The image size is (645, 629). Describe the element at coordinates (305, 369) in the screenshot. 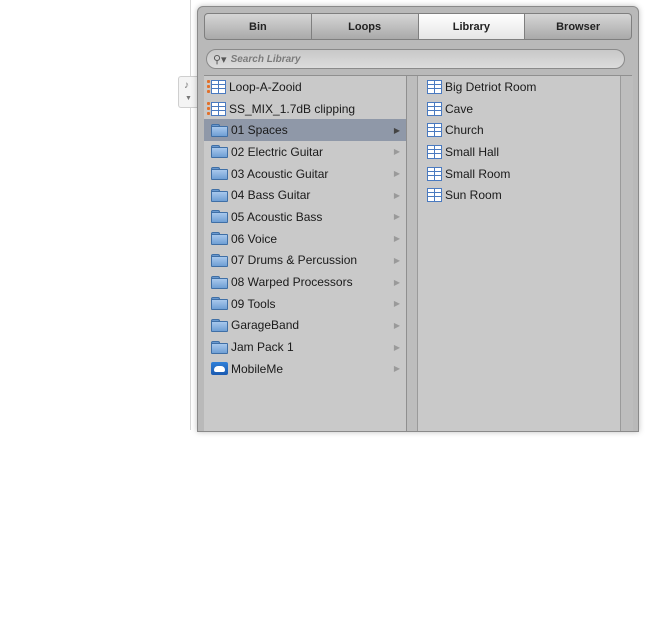

I see `library-list-item: MobileMe ▶` at that location.